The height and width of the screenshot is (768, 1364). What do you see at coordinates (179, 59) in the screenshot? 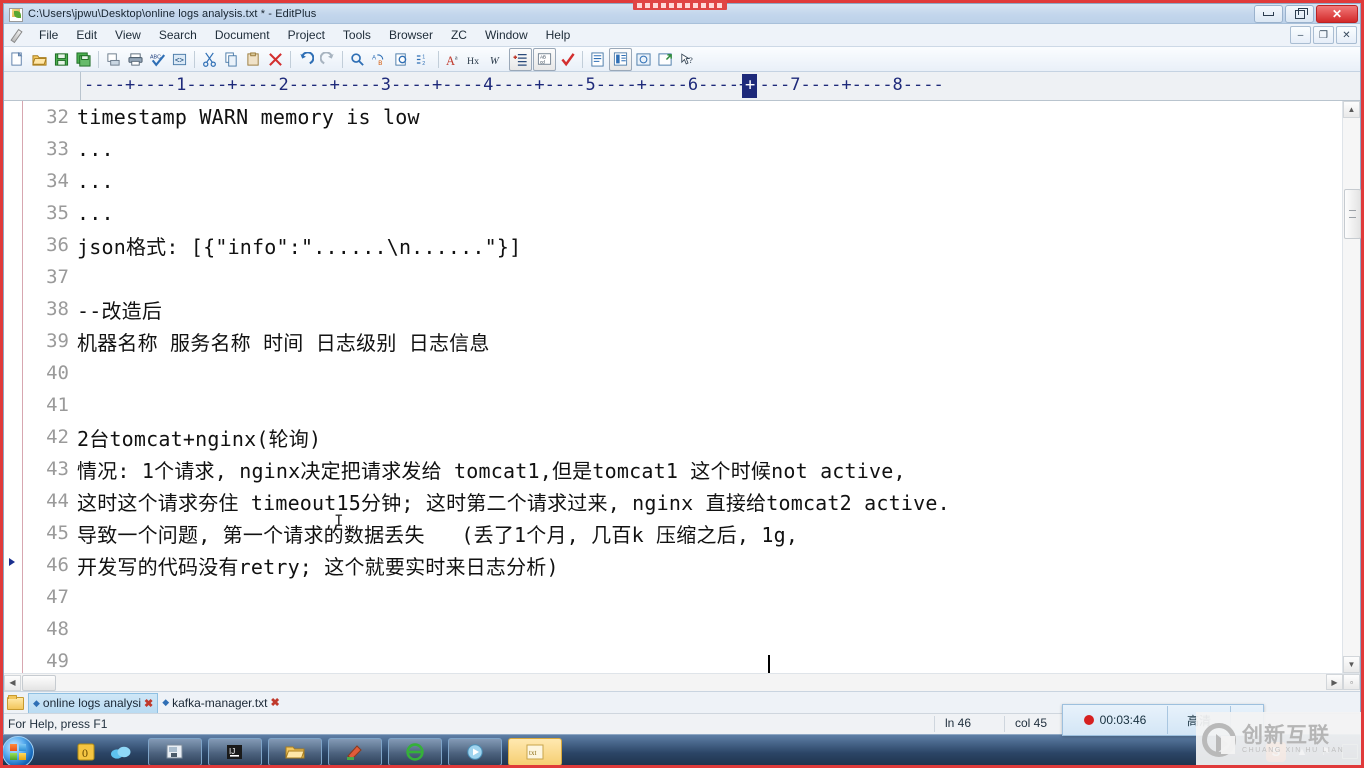
I see `html-tag-icon: <>` at bounding box center [179, 59].